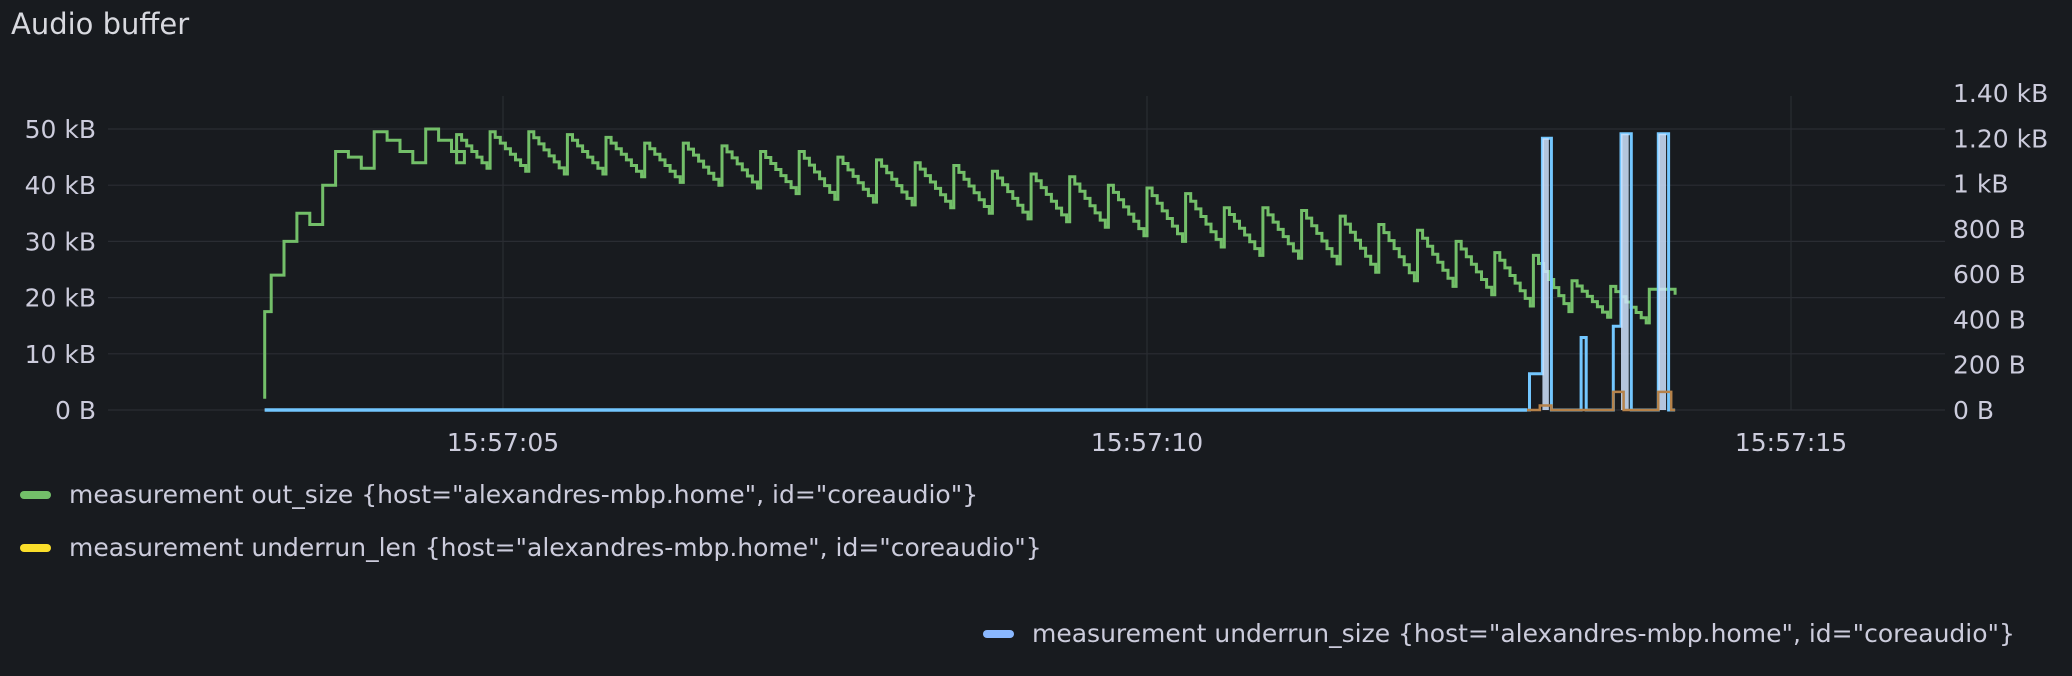  Describe the element at coordinates (60, 270) in the screenshot. I see `left-axis-ticks: 0 B 10 kB 20 kB 30 kB 40 kB 50 kB` at that location.